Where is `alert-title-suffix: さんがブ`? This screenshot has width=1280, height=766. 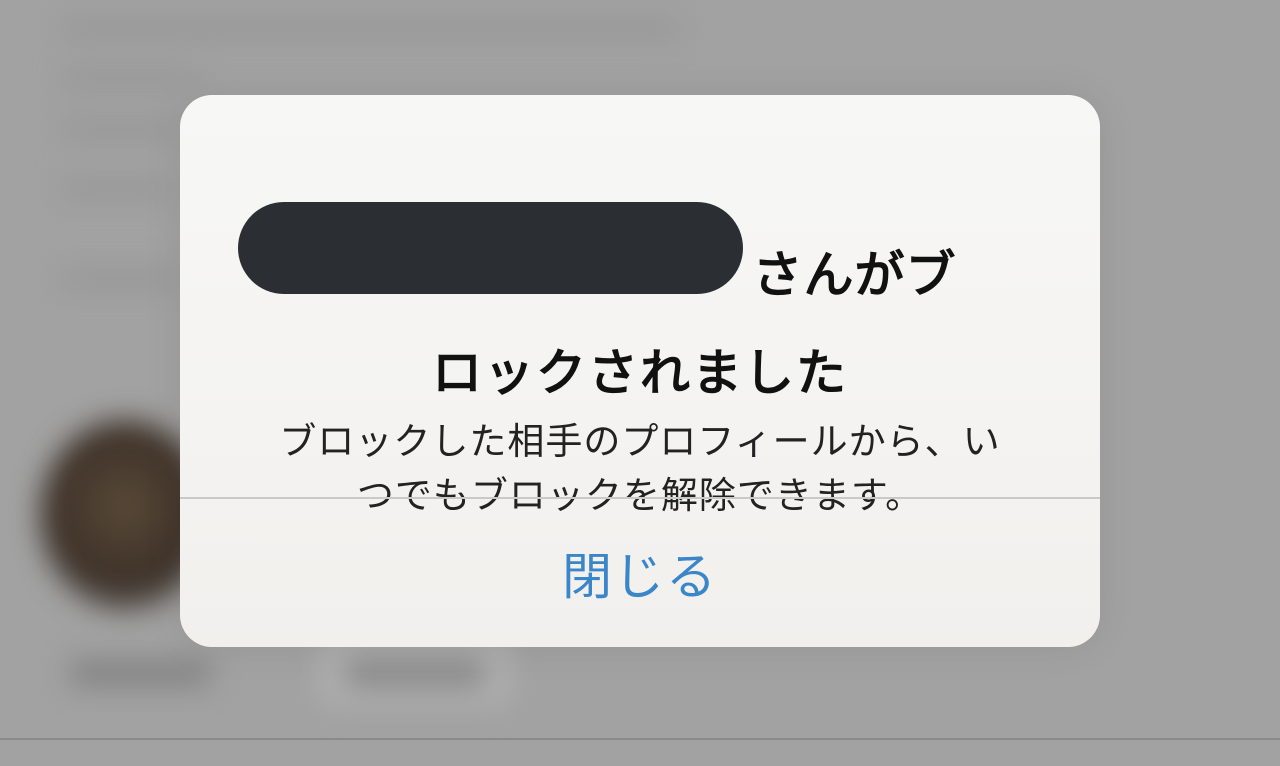
alert-title-suffix: さんがブ is located at coordinates (854, 275).